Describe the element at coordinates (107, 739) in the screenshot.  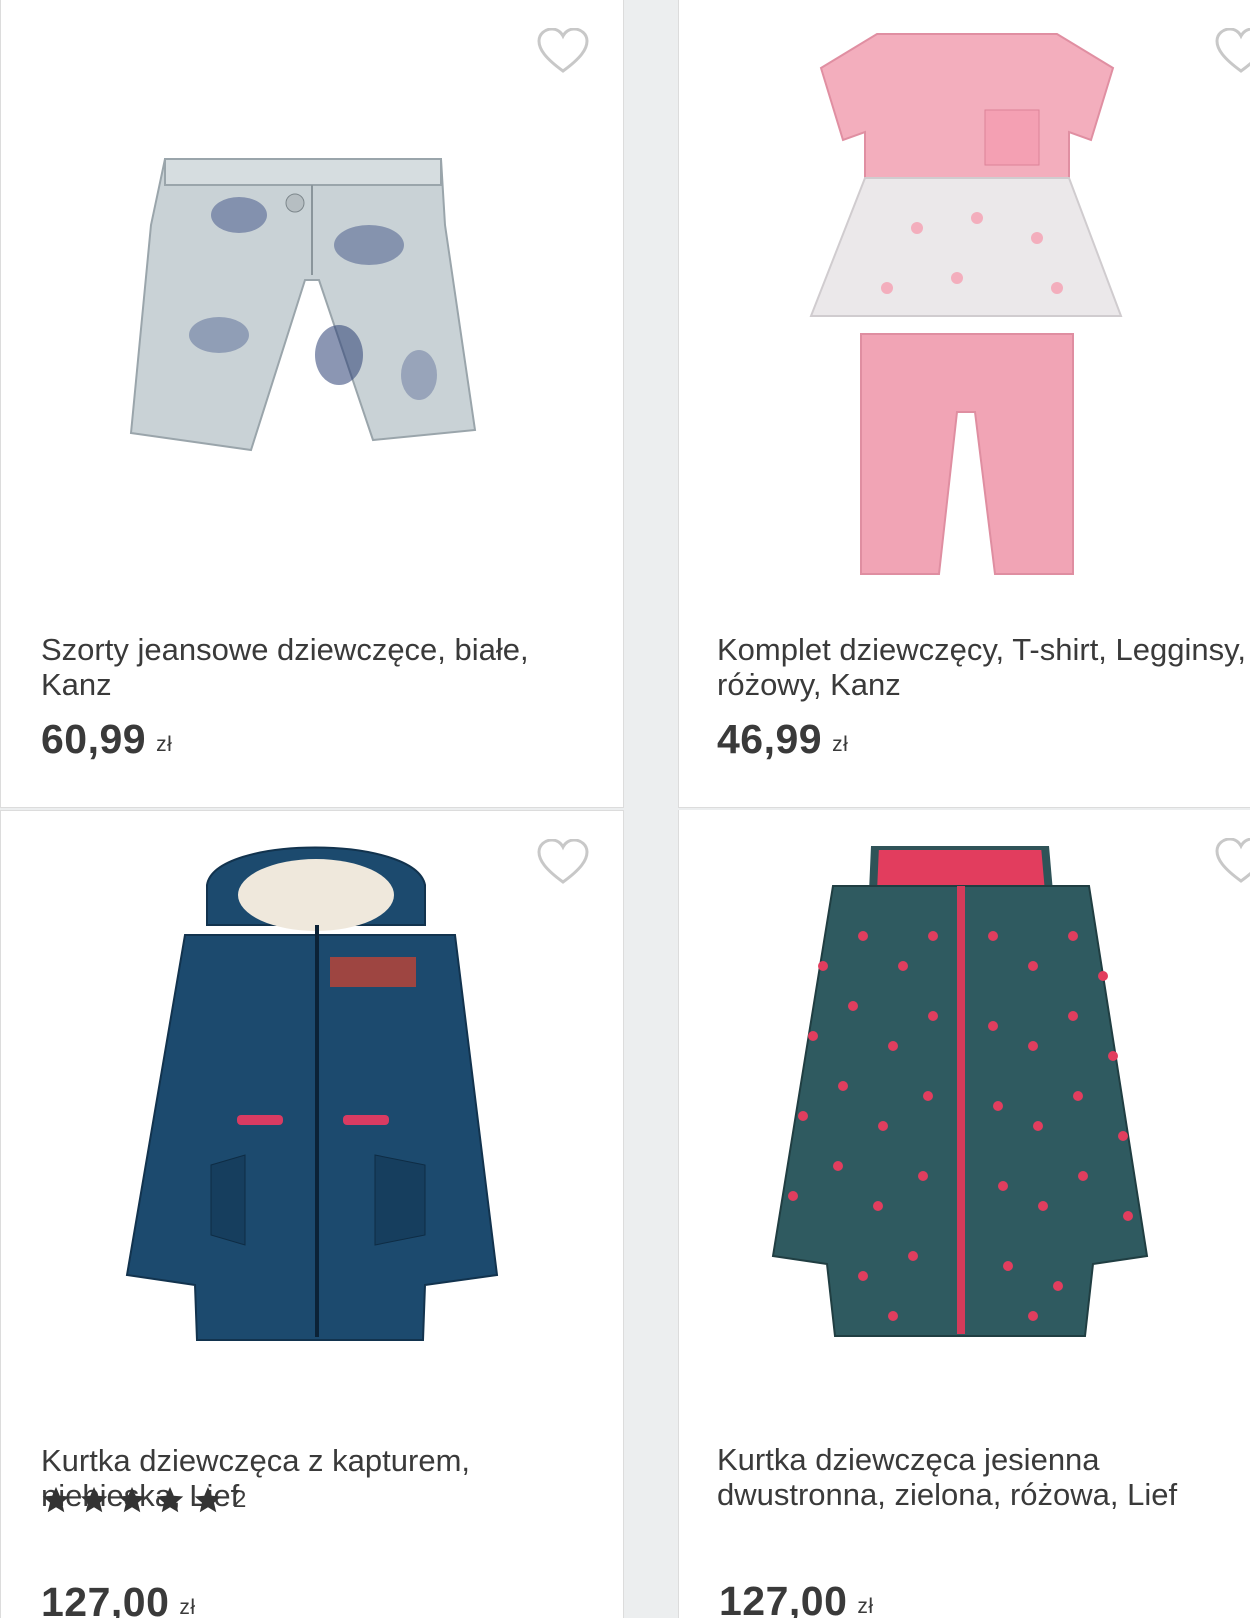
I see `product-price: 60,99 zł` at that location.